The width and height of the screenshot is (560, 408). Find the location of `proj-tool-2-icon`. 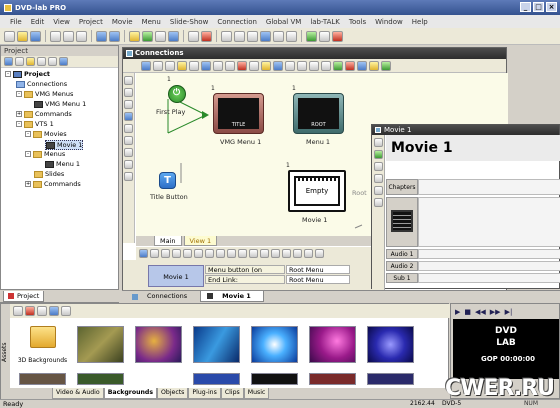

proj-tool-2-icon is located at coordinates (19, 61).